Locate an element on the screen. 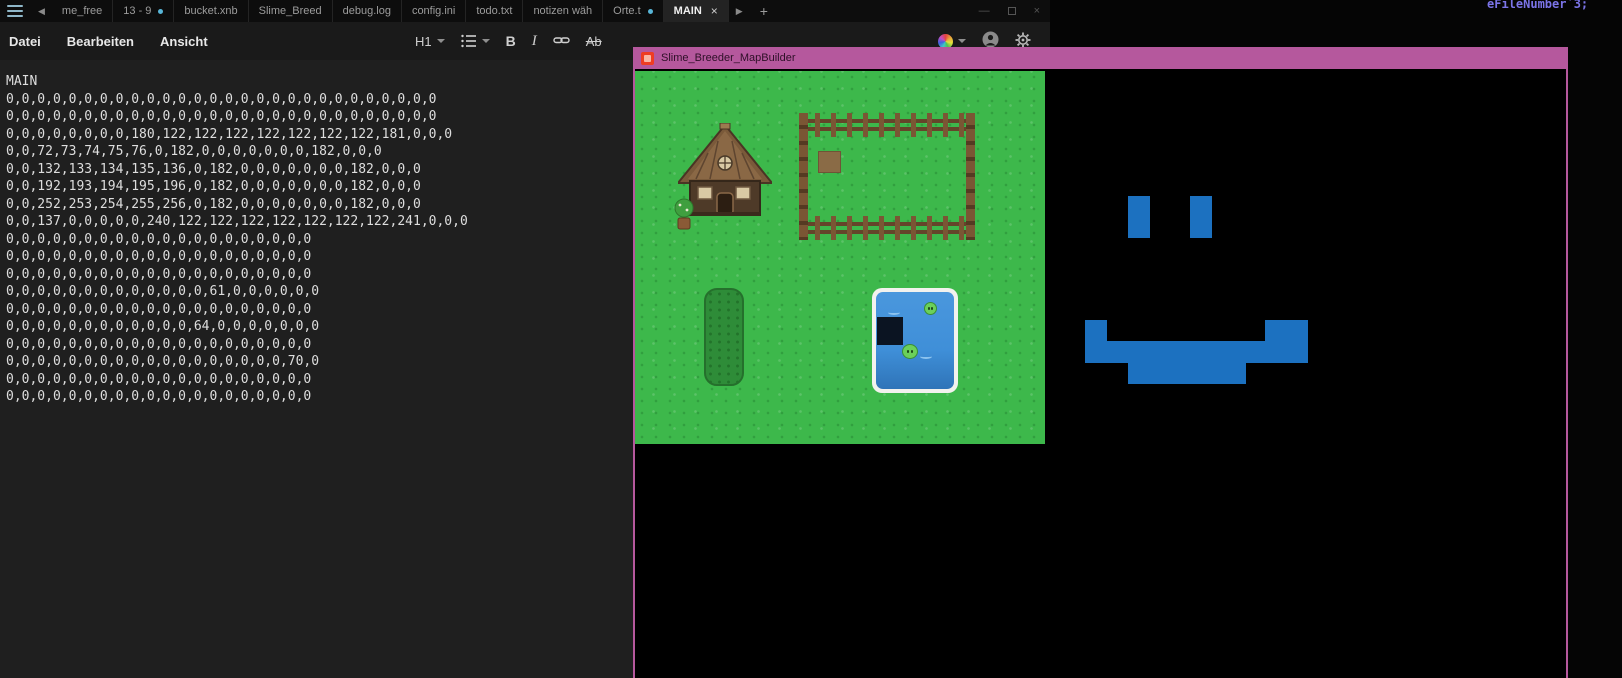 The height and width of the screenshot is (678, 1622). gear-icon is located at coordinates (1023, 39).